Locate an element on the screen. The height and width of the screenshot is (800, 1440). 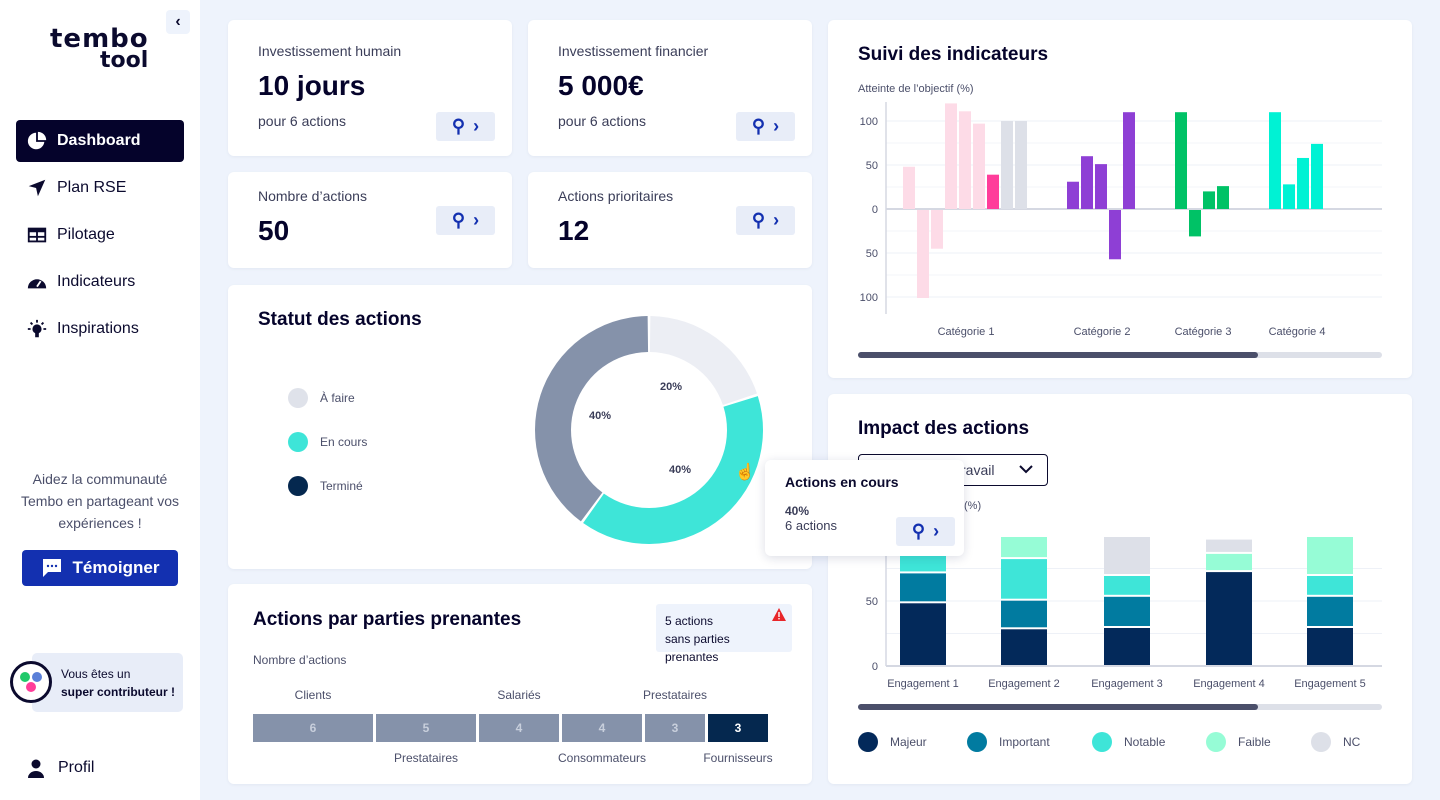
sidebar-item-inspirations: Inspirations is located at coordinates (100, 329).